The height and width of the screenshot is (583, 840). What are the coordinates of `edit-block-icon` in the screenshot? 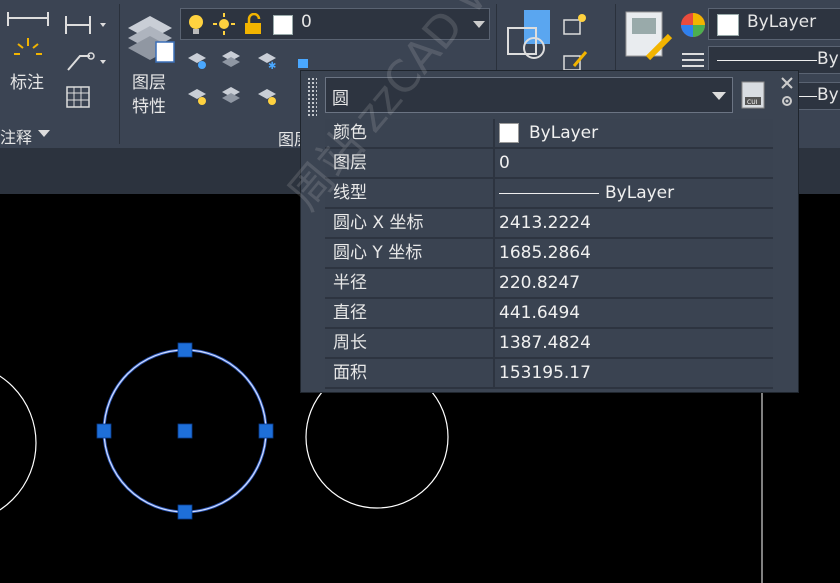 It's located at (575, 61).